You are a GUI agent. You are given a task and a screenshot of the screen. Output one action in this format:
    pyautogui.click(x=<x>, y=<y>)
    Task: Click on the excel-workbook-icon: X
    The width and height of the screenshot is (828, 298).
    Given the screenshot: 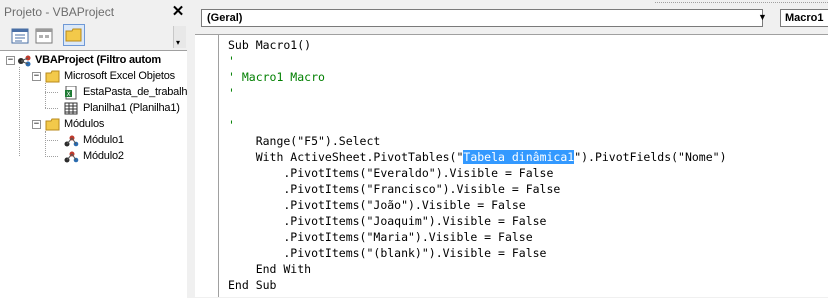 What is the action you would take?
    pyautogui.click(x=71, y=93)
    